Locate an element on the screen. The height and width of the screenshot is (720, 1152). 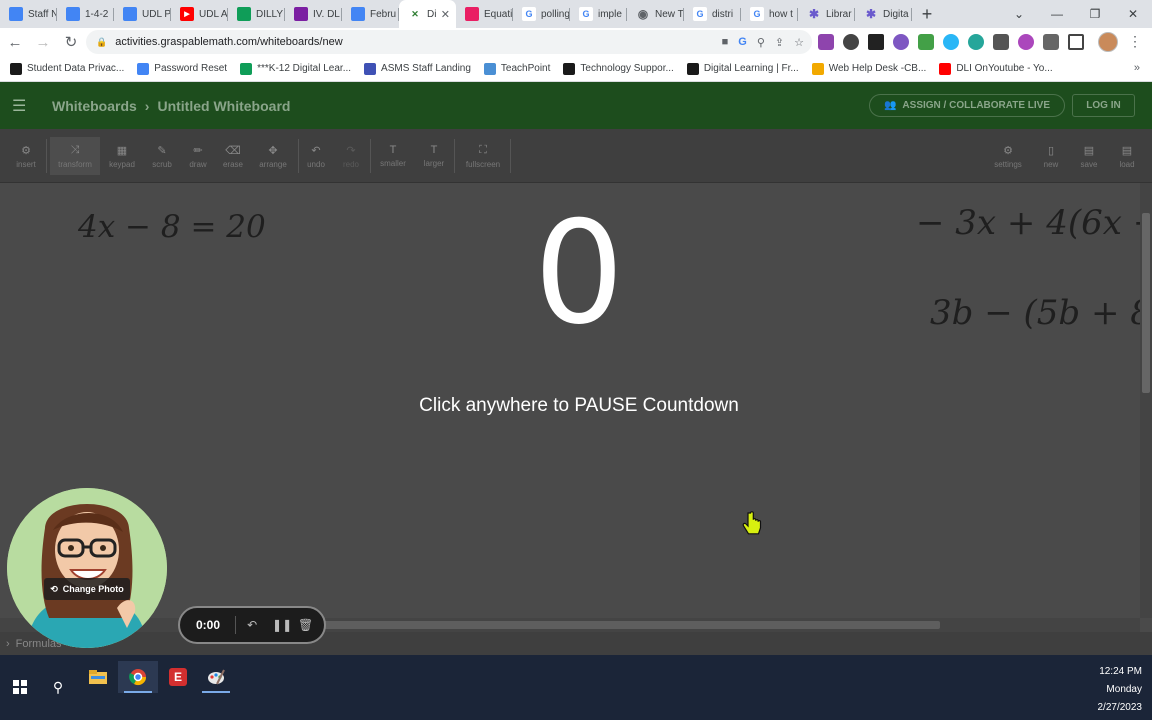
browser-tab: ◉ New T is located at coordinates (655, 14).